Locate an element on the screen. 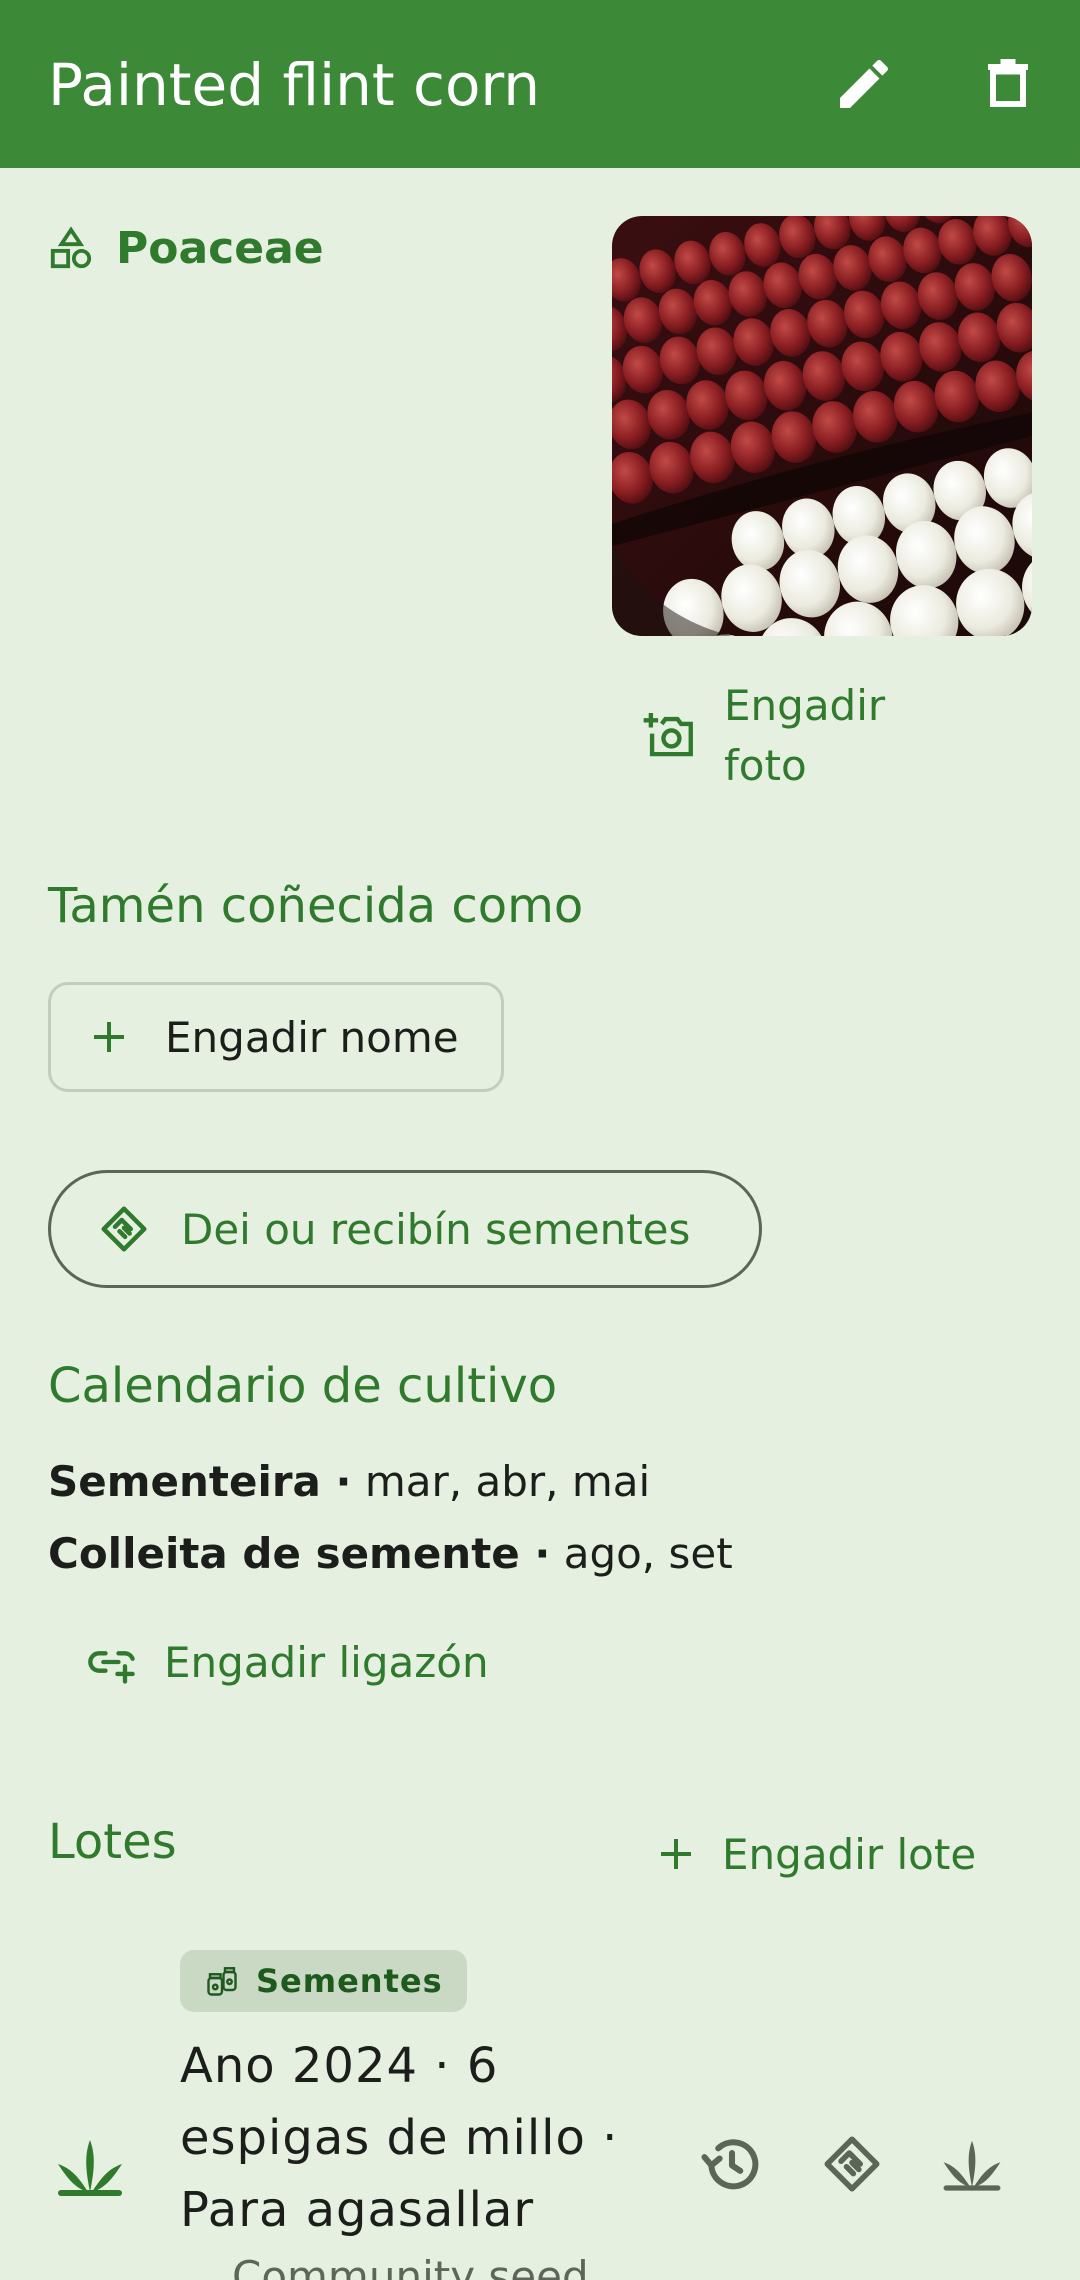 This screenshot has height=2280, width=1080. add-lot-button: Engadir lote is located at coordinates (816, 1854).